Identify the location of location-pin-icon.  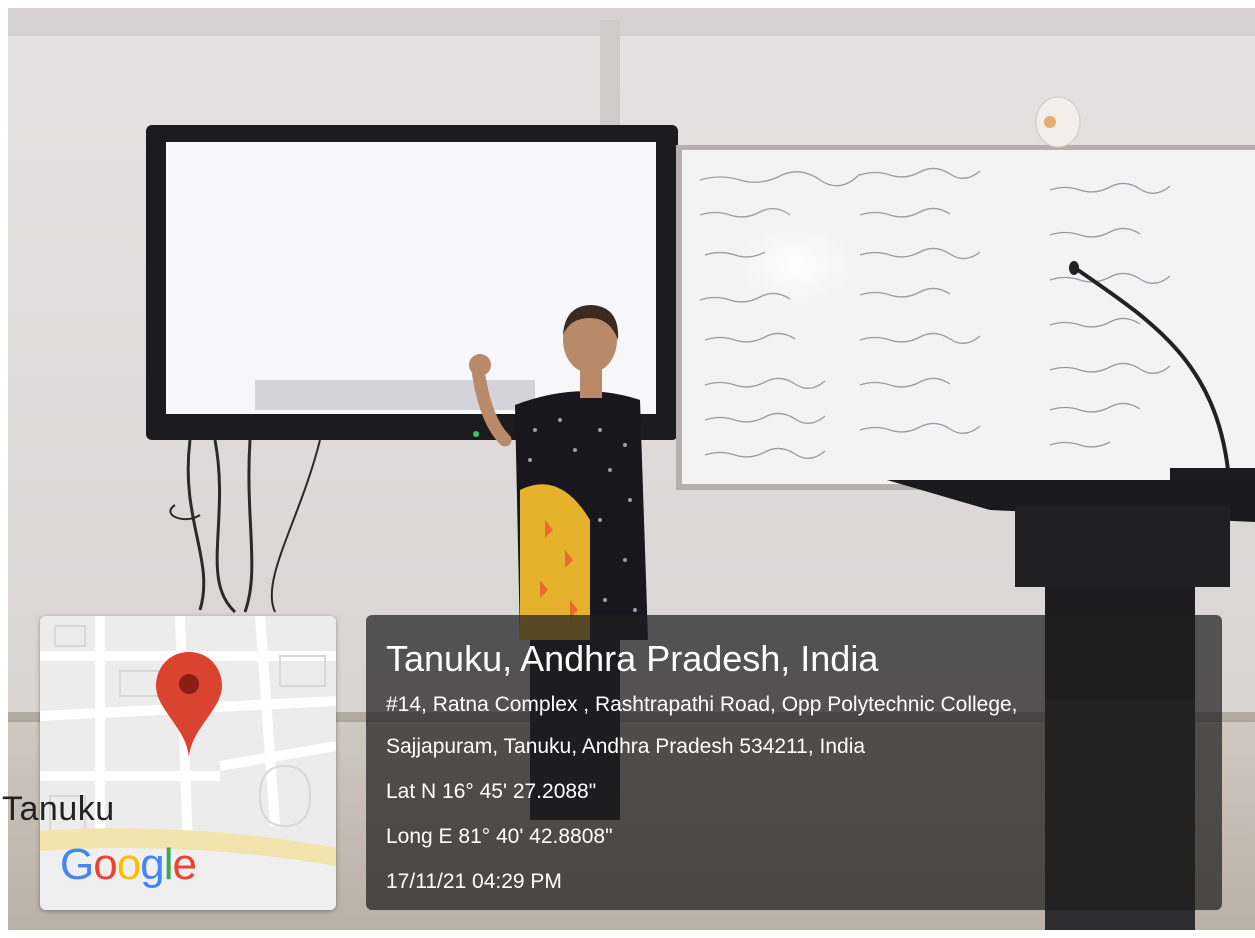
(189, 706).